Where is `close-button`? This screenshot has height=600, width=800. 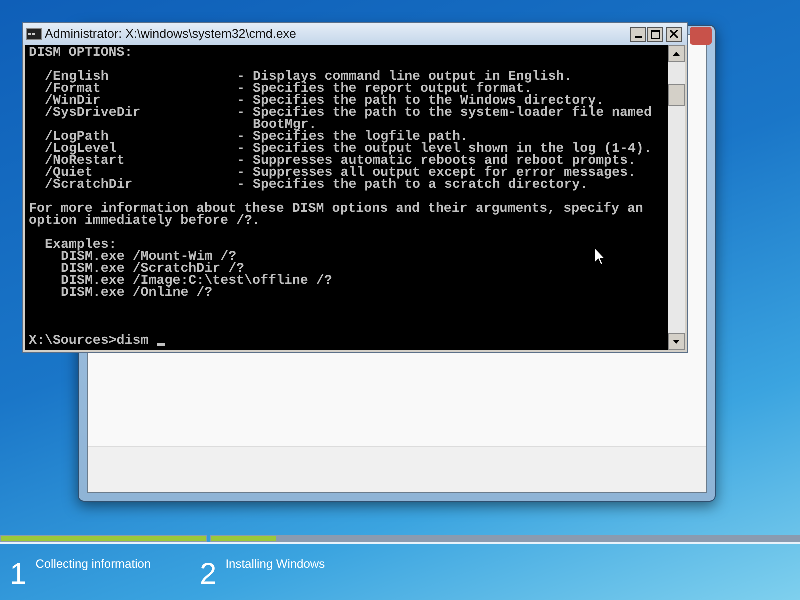
close-button is located at coordinates (674, 34).